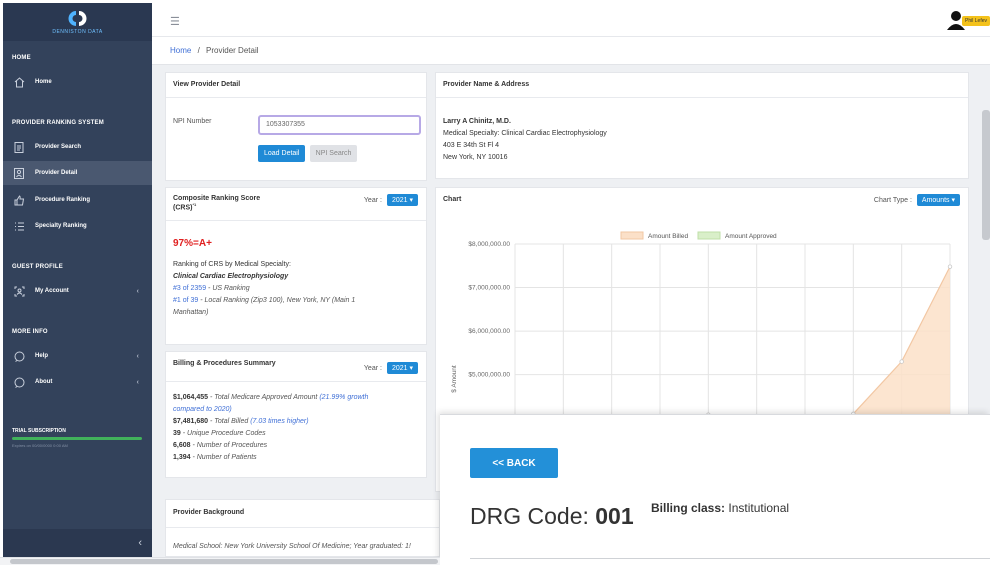 This screenshot has height=565, width=990. Describe the element at coordinates (77, 31) in the screenshot. I see `brand-name: DENNISTON DATA` at that location.